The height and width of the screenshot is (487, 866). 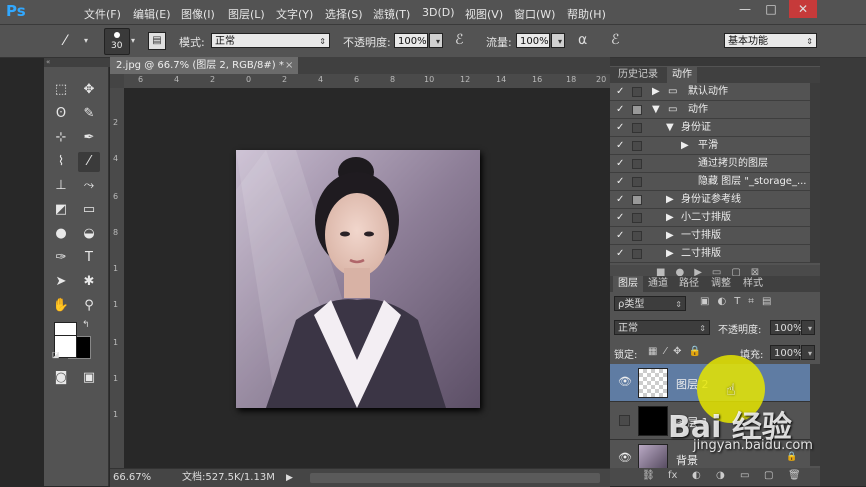 I want to click on actions-scrollbar, so click(x=815, y=173).